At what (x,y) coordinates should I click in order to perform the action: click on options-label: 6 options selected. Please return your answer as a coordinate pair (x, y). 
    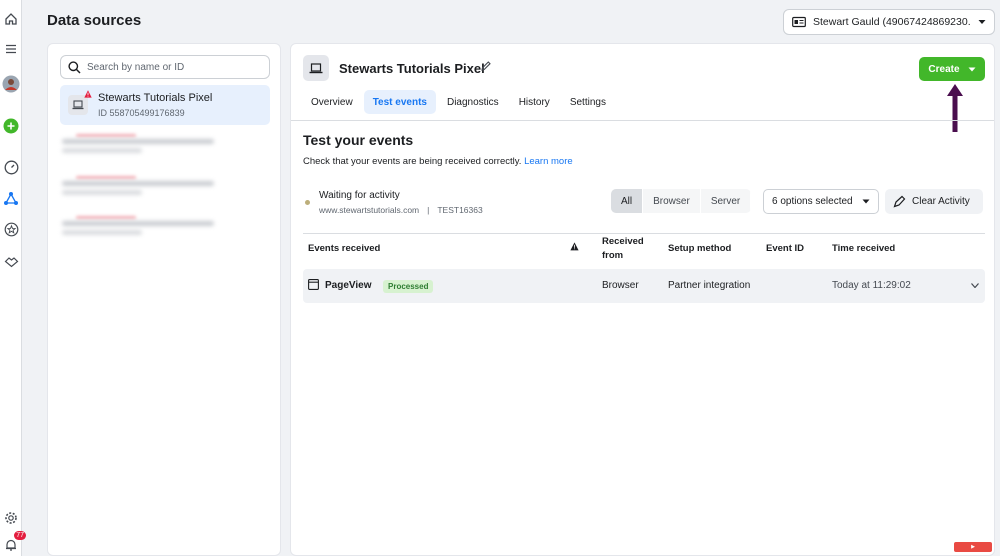
    Looking at the image, I should click on (812, 201).